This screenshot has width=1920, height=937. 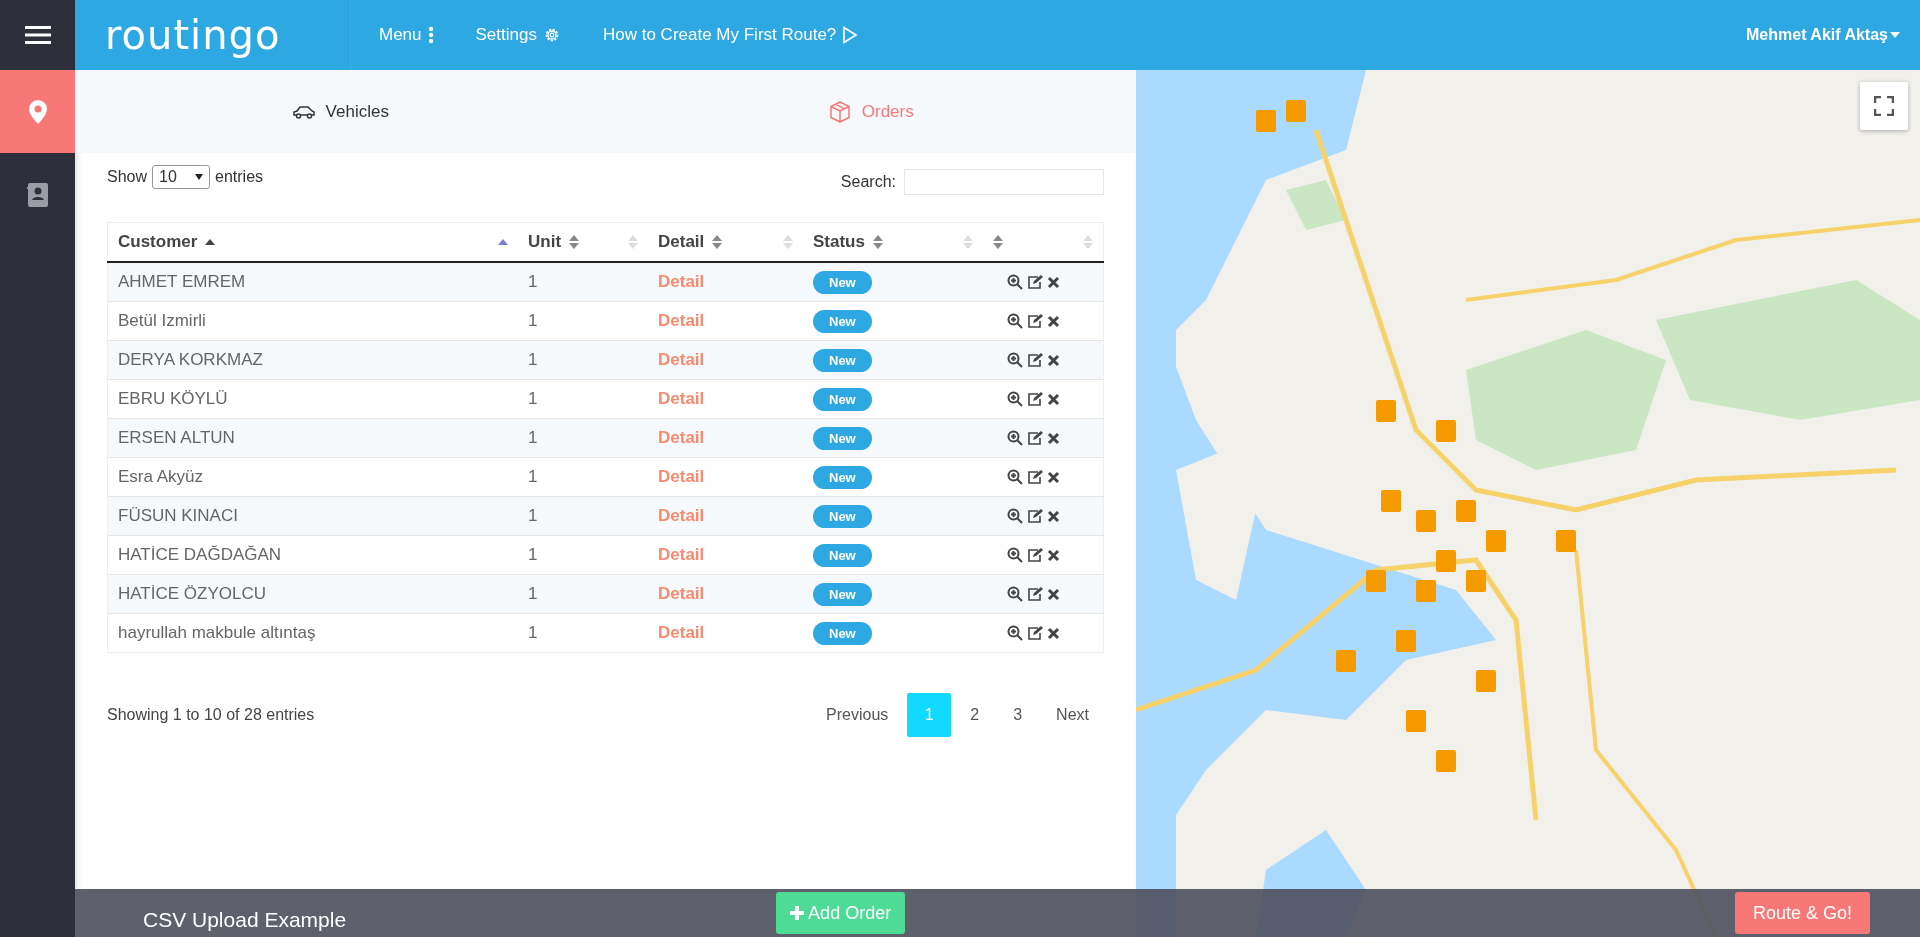 I want to click on customer-name: FÜSUN KINACI, so click(x=178, y=515).